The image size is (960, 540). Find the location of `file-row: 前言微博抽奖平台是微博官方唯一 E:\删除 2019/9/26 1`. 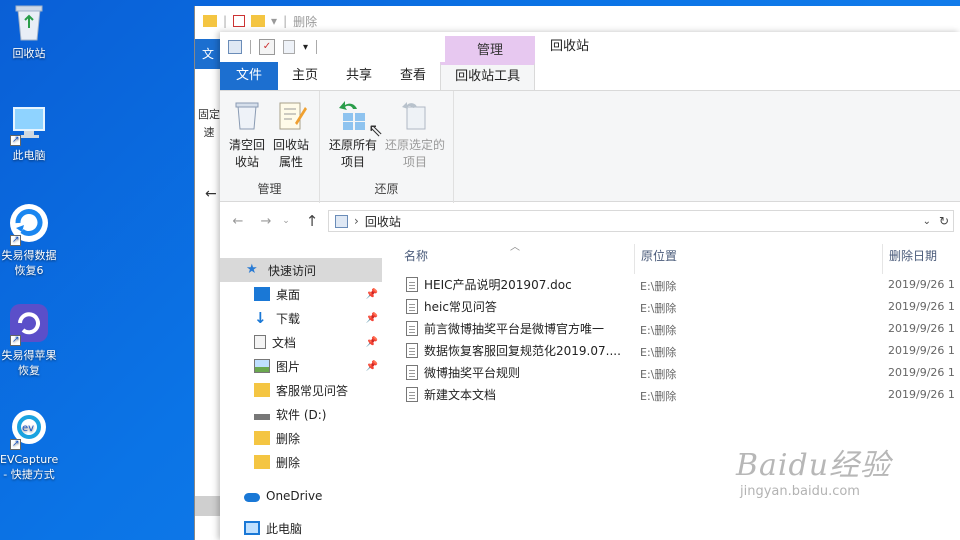

file-row: 前言微博抽奖平台是微博官方唯一 E:\删除 2019/9/26 1 is located at coordinates (679, 329).